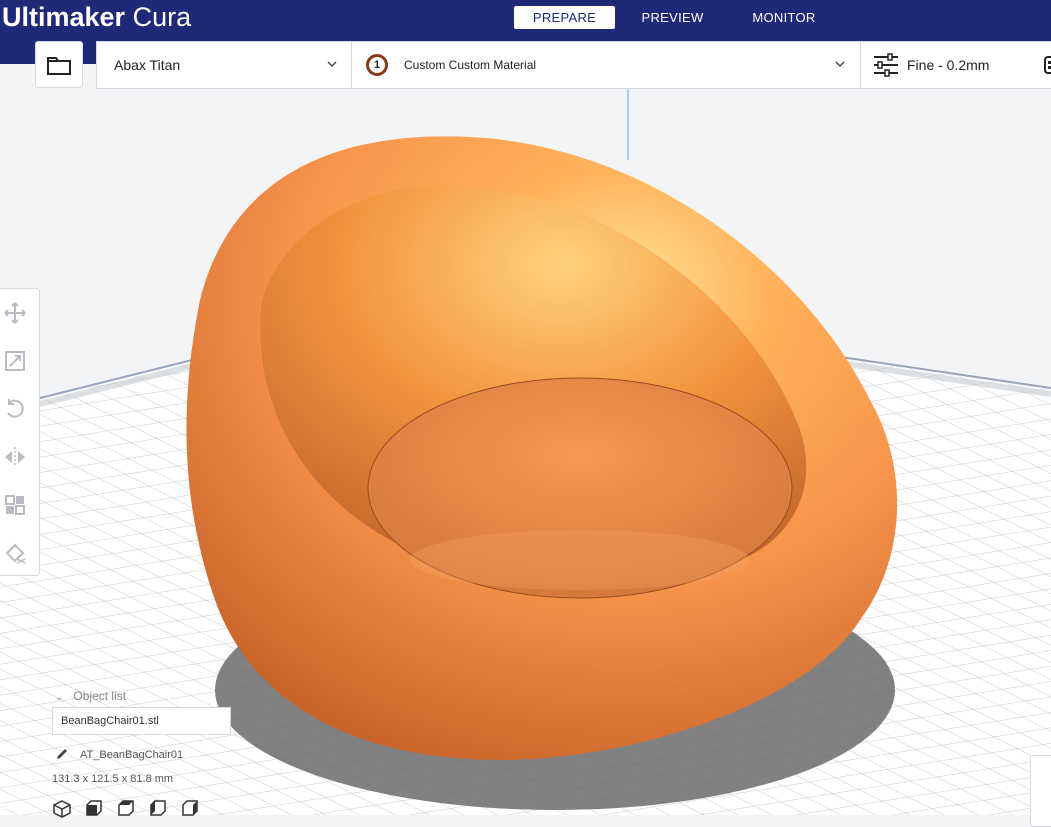  Describe the element at coordinates (886, 65) in the screenshot. I see `sliders-icon` at that location.